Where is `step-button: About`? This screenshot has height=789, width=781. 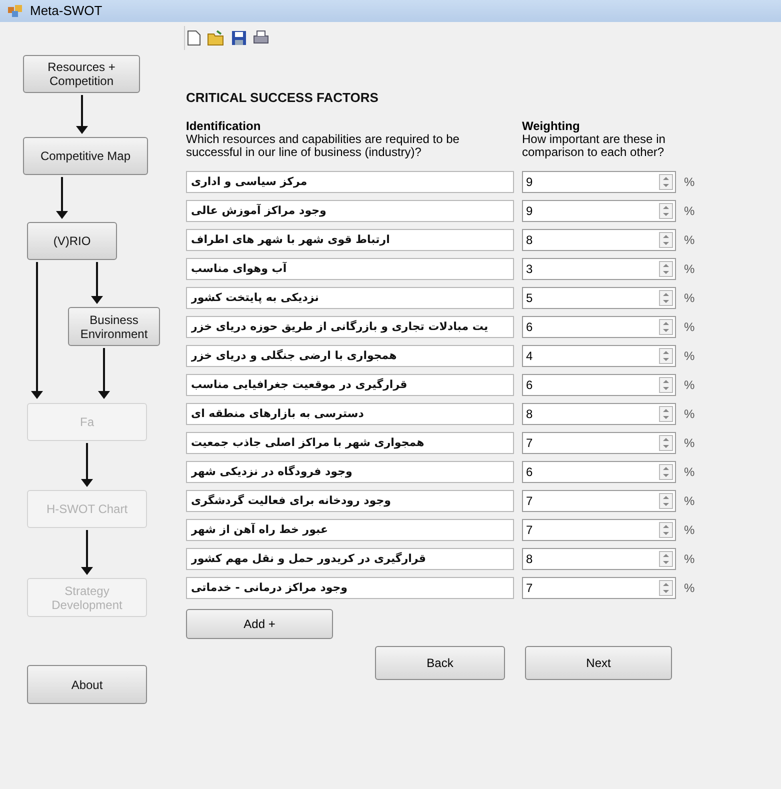 step-button: About is located at coordinates (87, 684).